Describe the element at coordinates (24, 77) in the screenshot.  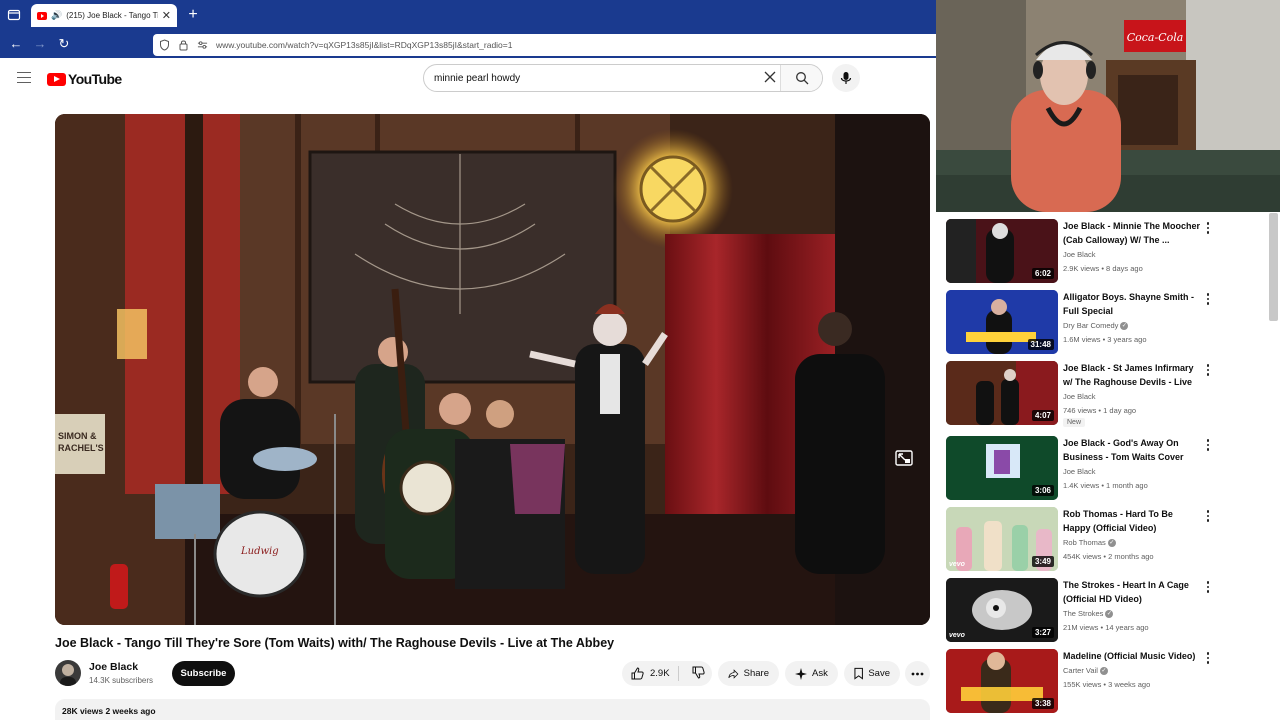
I see `menu-hamburger-icon` at that location.